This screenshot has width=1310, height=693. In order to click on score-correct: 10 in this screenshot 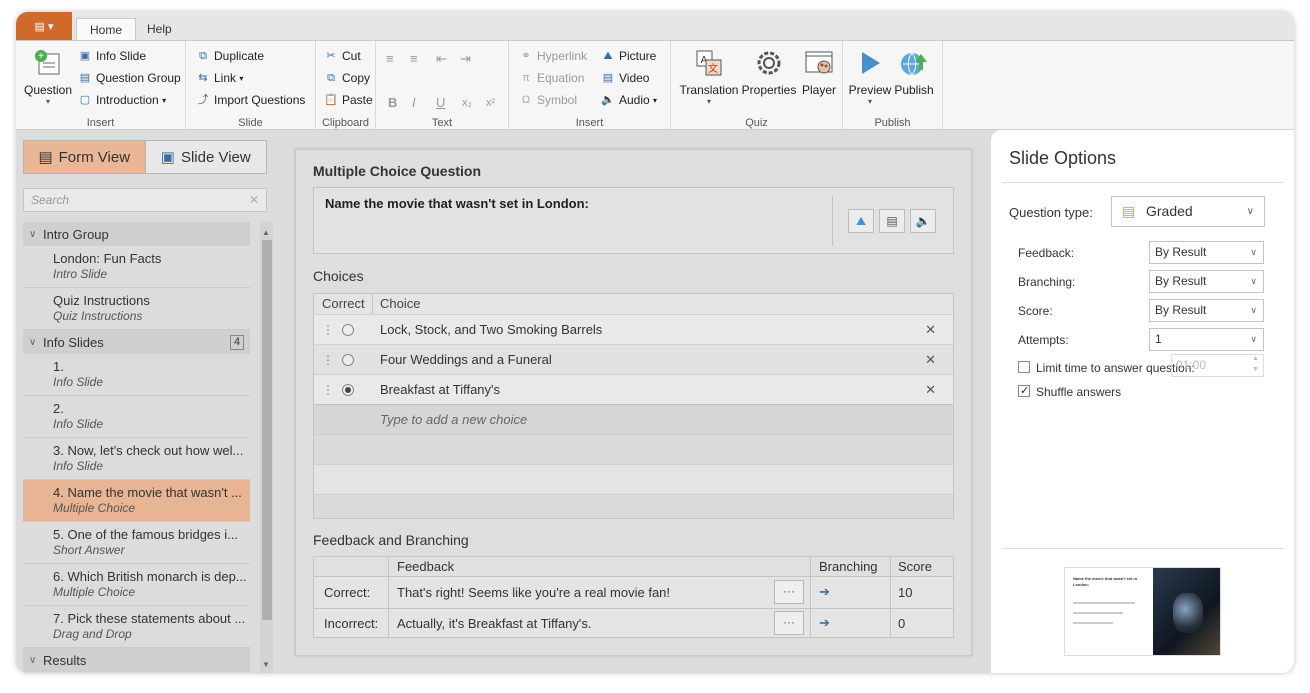, I will do `click(905, 592)`.